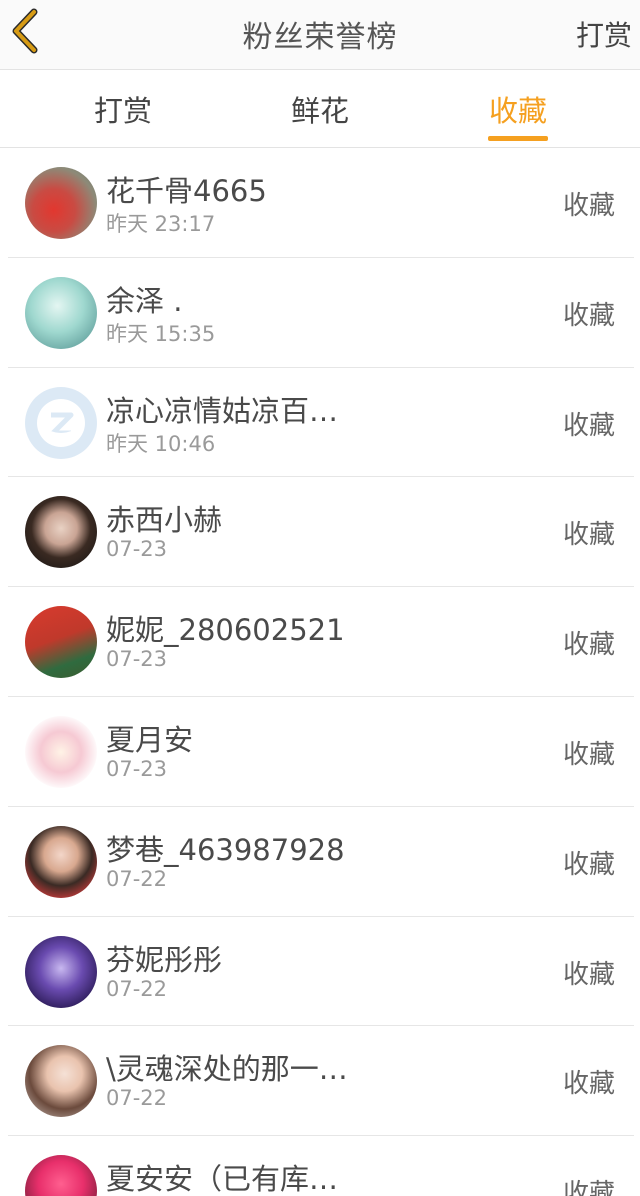 The width and height of the screenshot is (640, 1196). What do you see at coordinates (144, 300) in the screenshot?
I see `fan-name: 余泽 .` at bounding box center [144, 300].